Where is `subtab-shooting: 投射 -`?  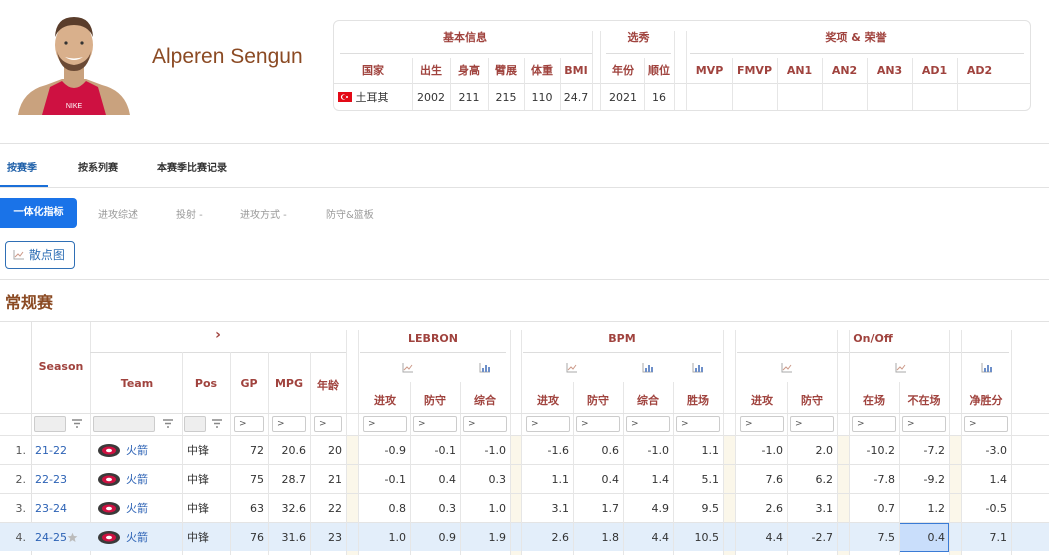 subtab-shooting: 投射 - is located at coordinates (189, 213).